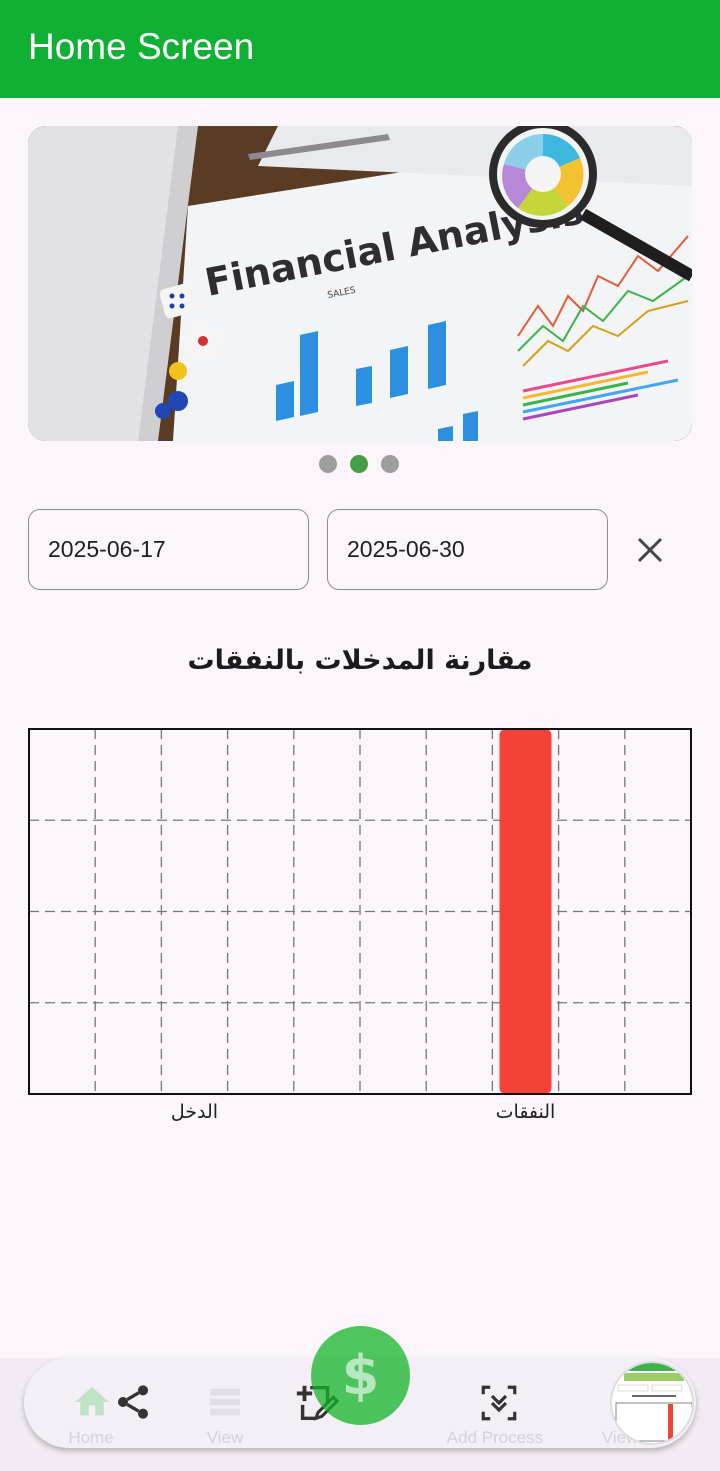  I want to click on screen-preview-thumbnail, so click(652, 1403).